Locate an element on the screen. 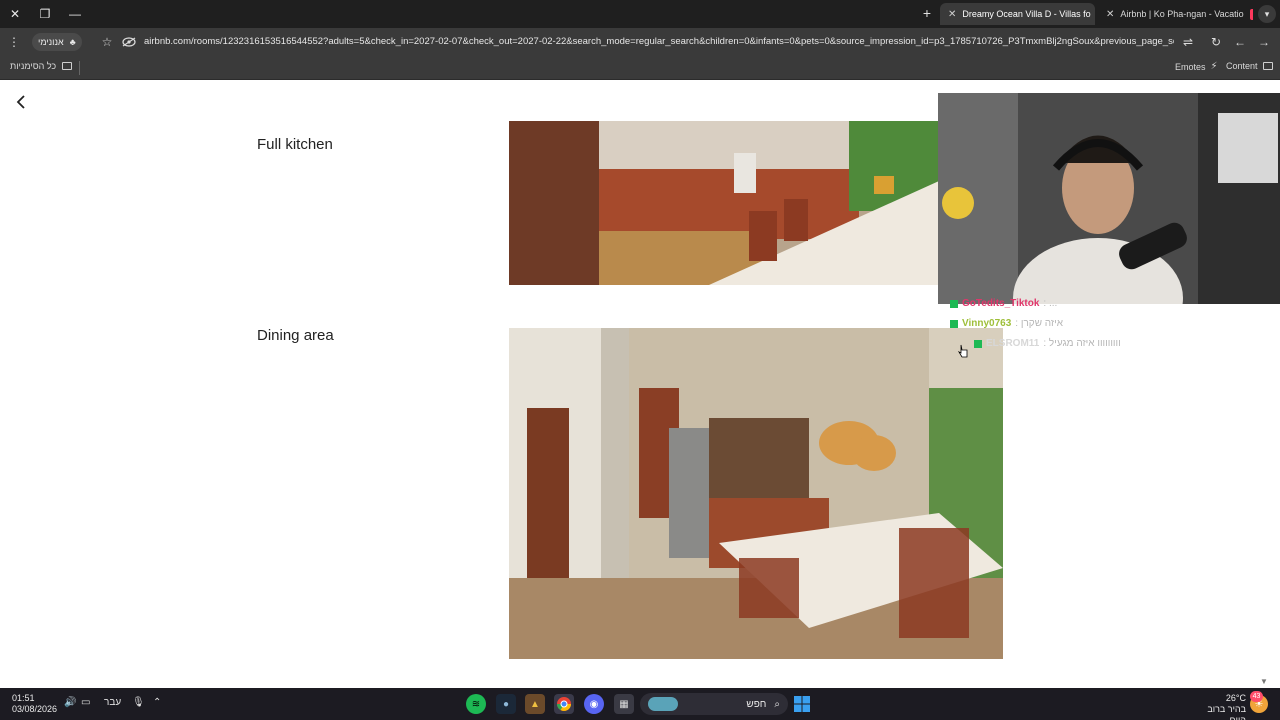  search-icon: ⌕ is located at coordinates (777, 704).